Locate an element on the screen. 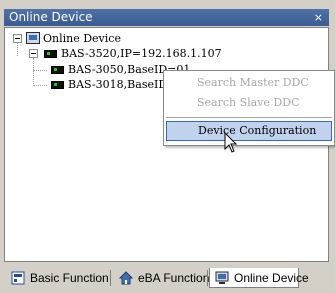 The height and width of the screenshot is (293, 335). tab-label: Online Device is located at coordinates (271, 278).